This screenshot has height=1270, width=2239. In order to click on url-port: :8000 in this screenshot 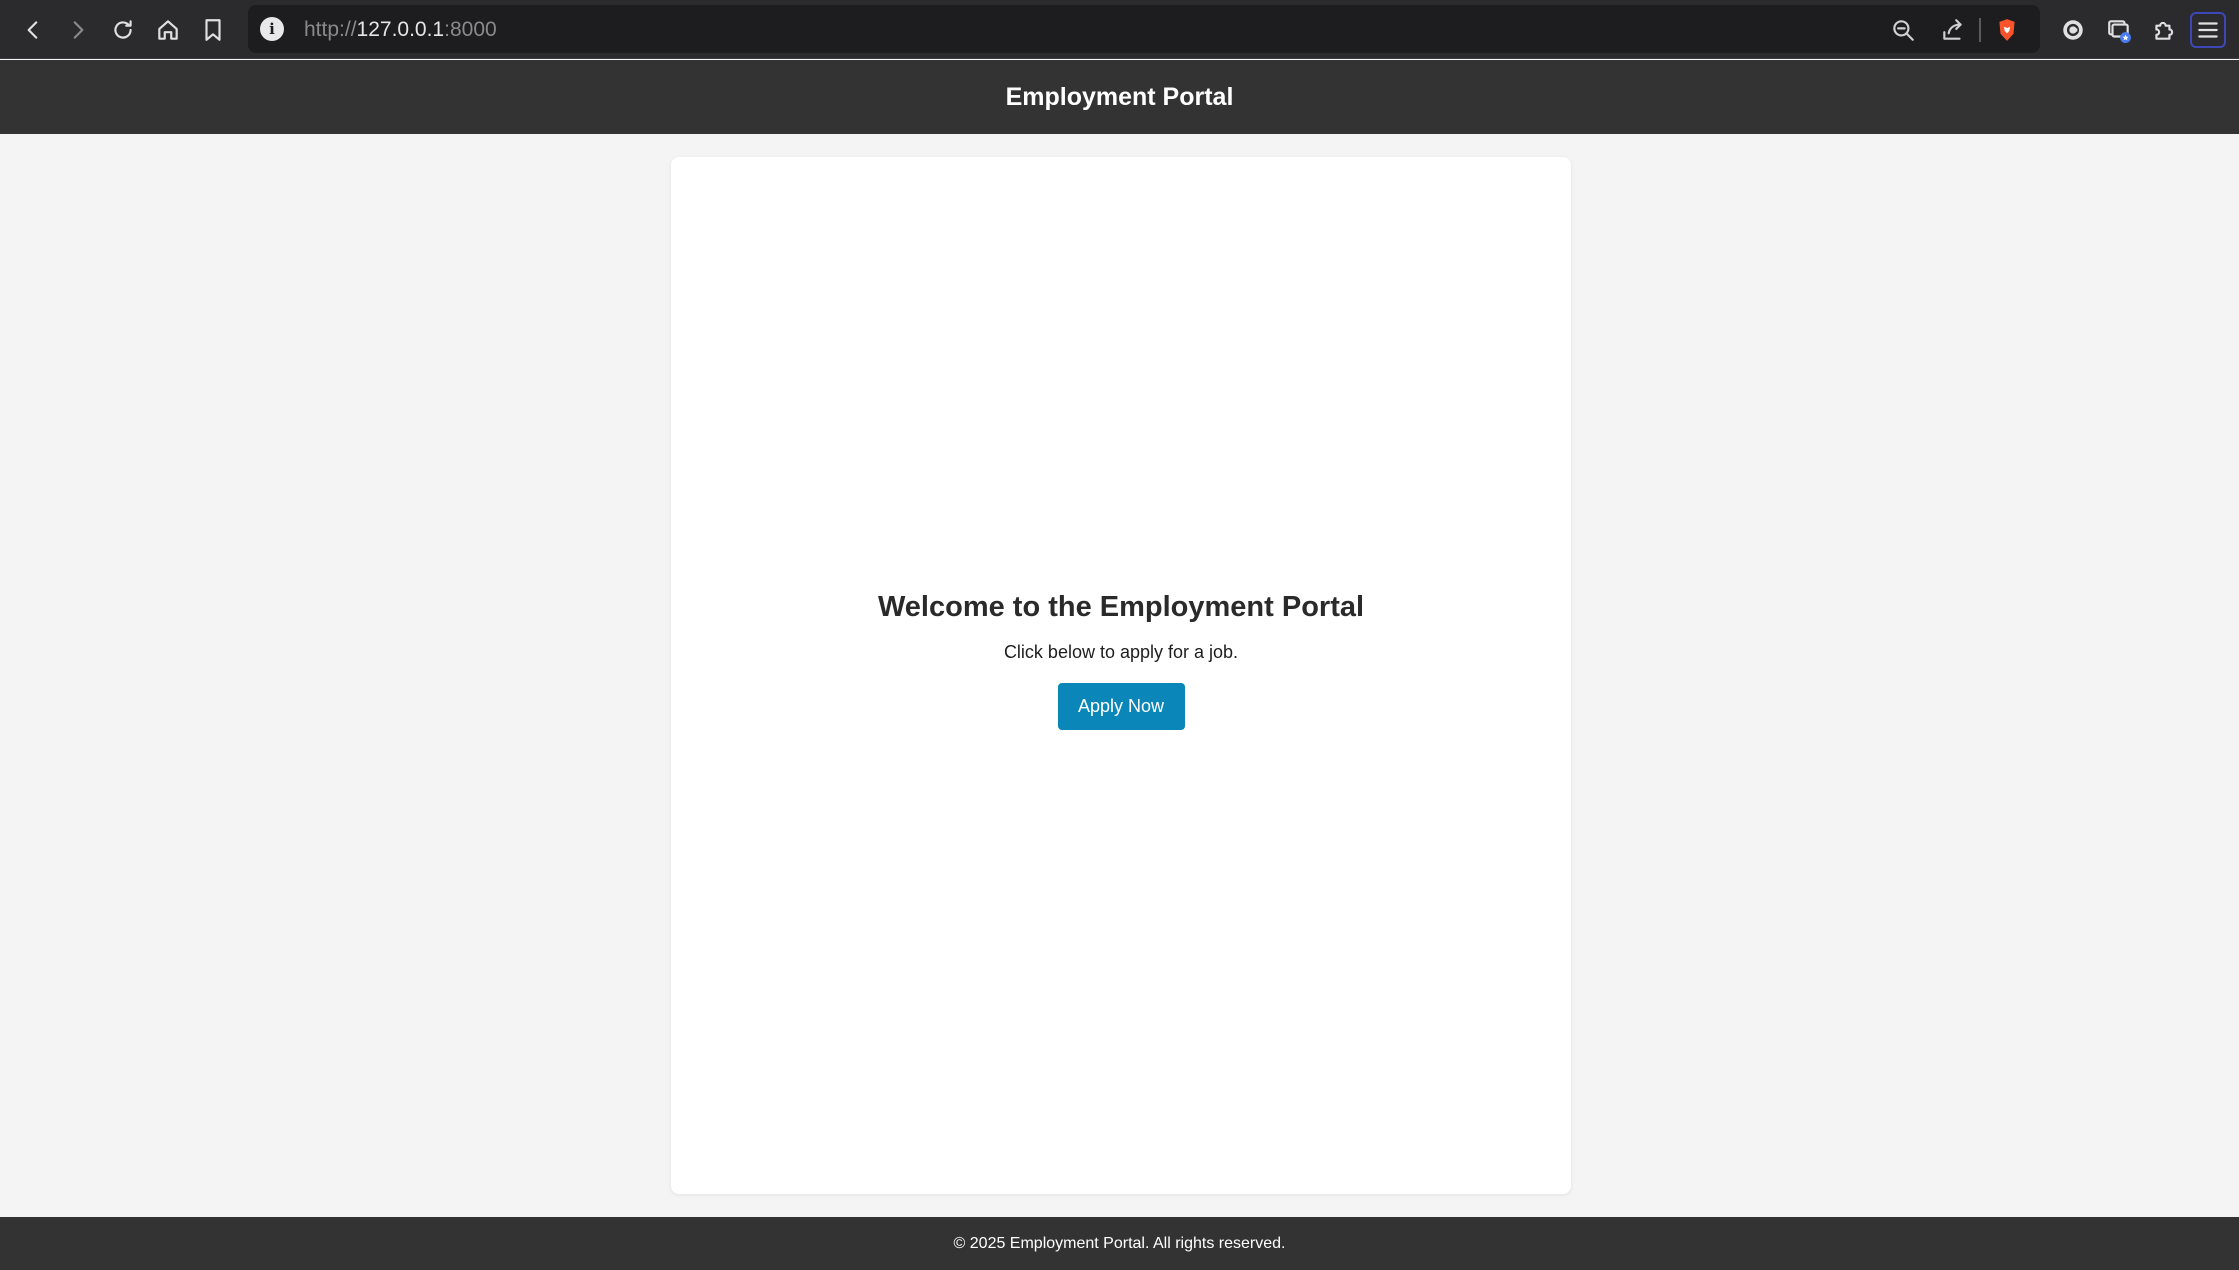, I will do `click(470, 29)`.